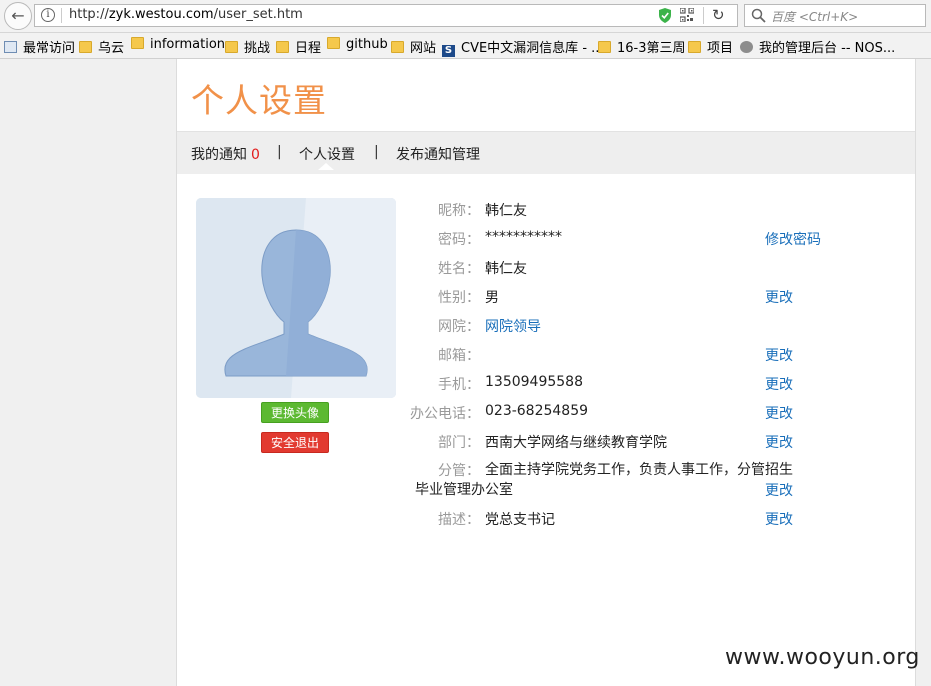 The height and width of the screenshot is (686, 931). What do you see at coordinates (576, 443) in the screenshot?
I see `department-value: 西南大学网络与继续教育学院` at bounding box center [576, 443].